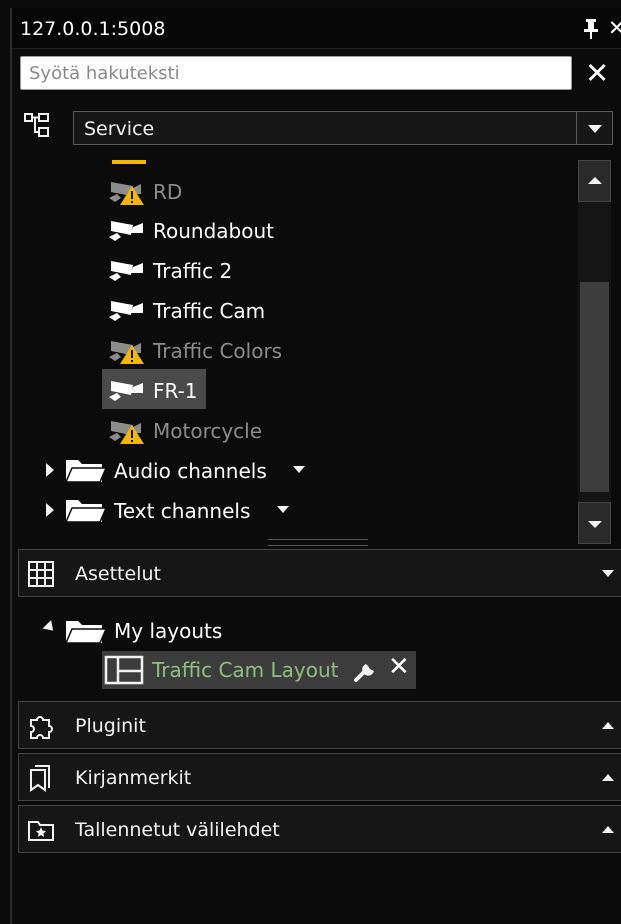 The width and height of the screenshot is (621, 924). I want to click on tree-scrollbar, so click(594, 352).